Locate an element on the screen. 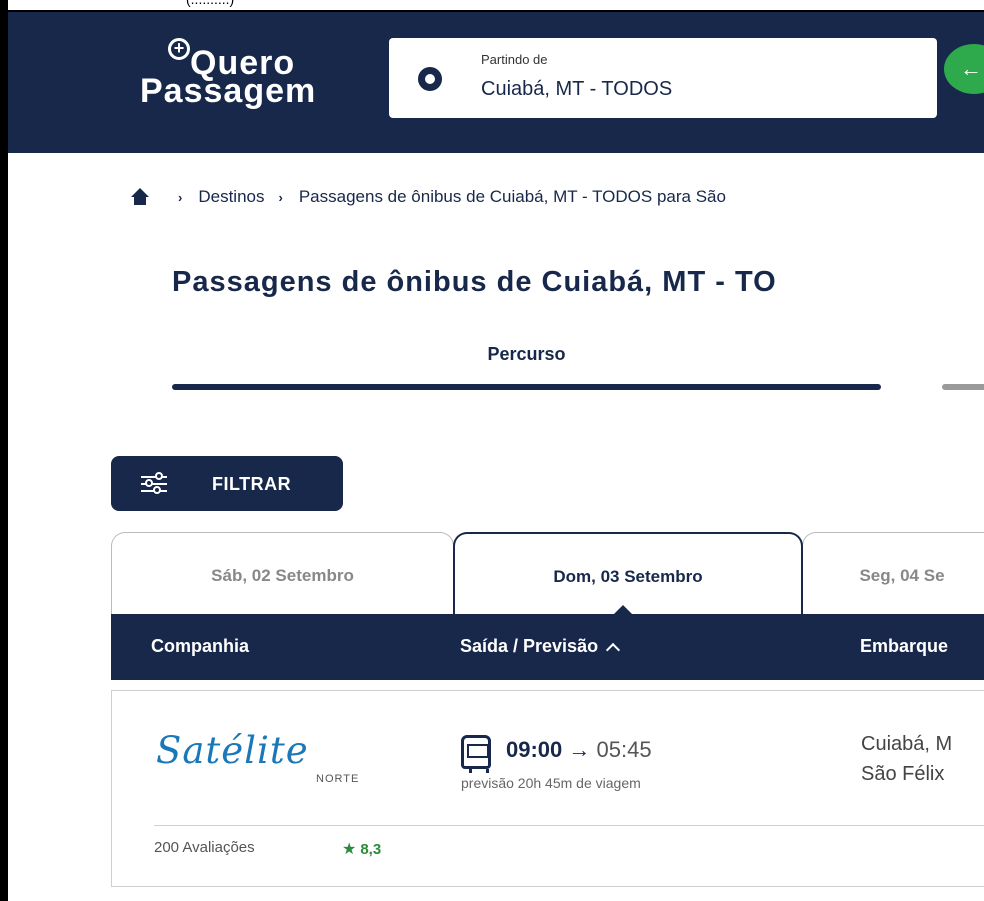 The image size is (984, 901). logo-line-2: Passagem is located at coordinates (228, 91).